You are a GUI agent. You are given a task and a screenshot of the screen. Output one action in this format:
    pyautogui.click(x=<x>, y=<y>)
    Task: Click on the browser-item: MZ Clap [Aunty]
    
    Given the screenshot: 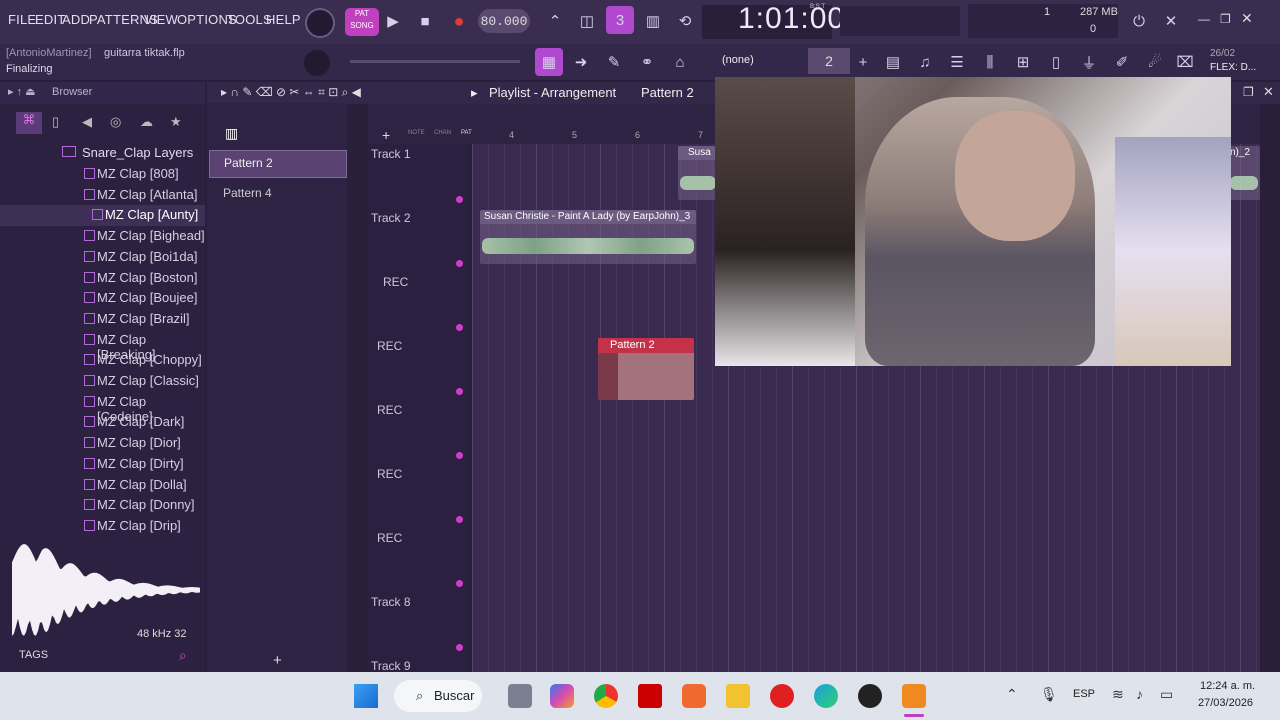 What is the action you would take?
    pyautogui.click(x=102, y=216)
    